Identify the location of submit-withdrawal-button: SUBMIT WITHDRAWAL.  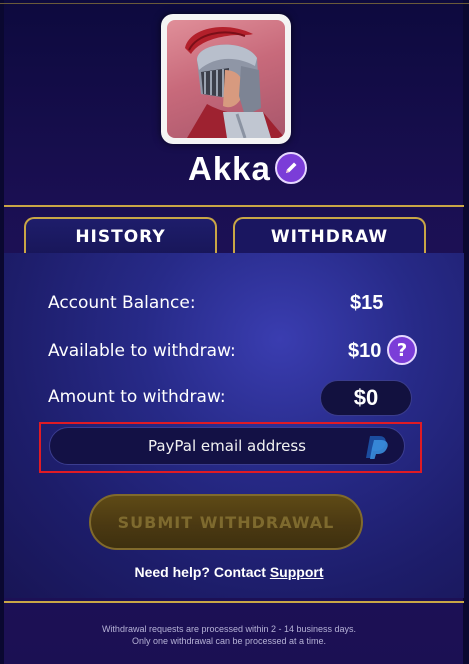
(226, 522).